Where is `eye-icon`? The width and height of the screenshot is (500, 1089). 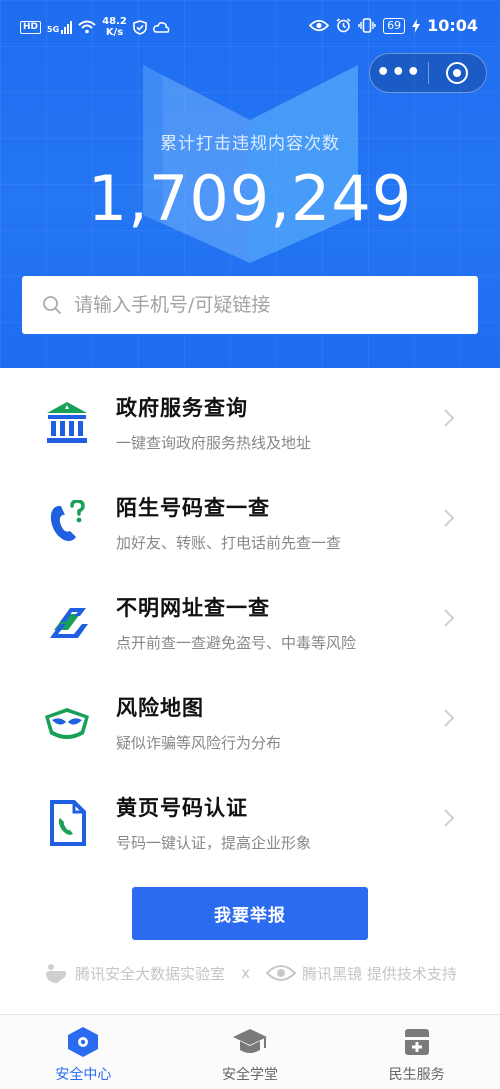 eye-icon is located at coordinates (319, 25).